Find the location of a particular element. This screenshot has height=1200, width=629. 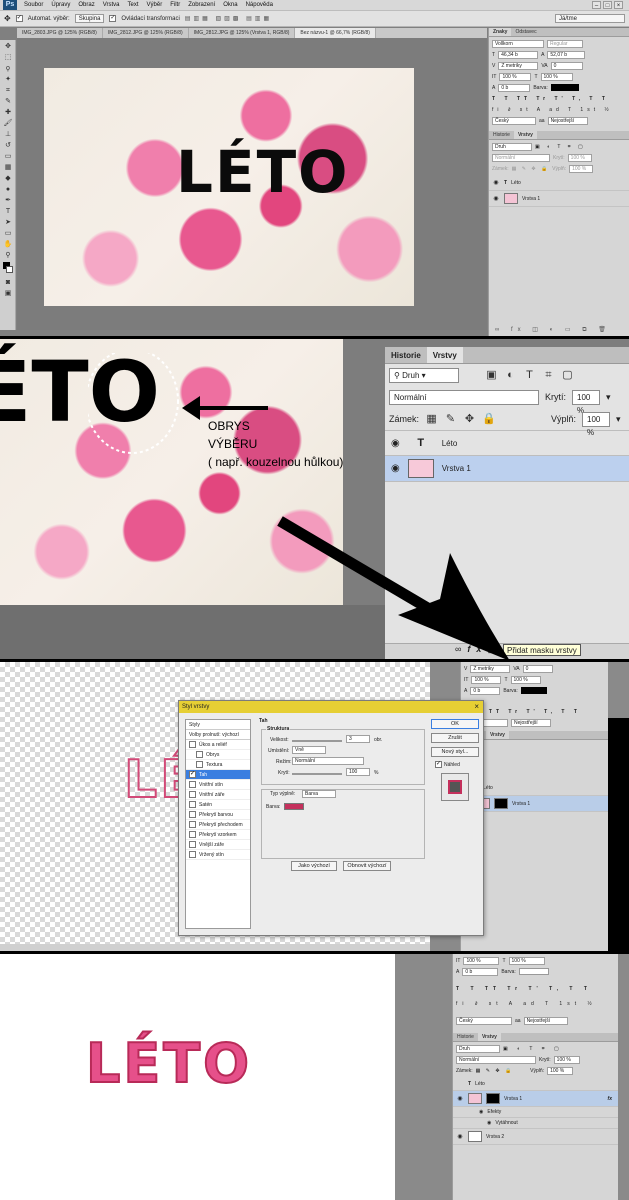

opacity-slider is located at coordinates (317, 774).